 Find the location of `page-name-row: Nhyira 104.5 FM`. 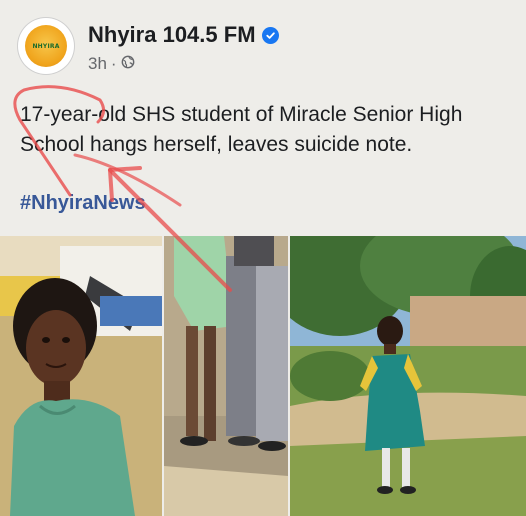

page-name-row: Nhyira 104.5 FM is located at coordinates (183, 35).